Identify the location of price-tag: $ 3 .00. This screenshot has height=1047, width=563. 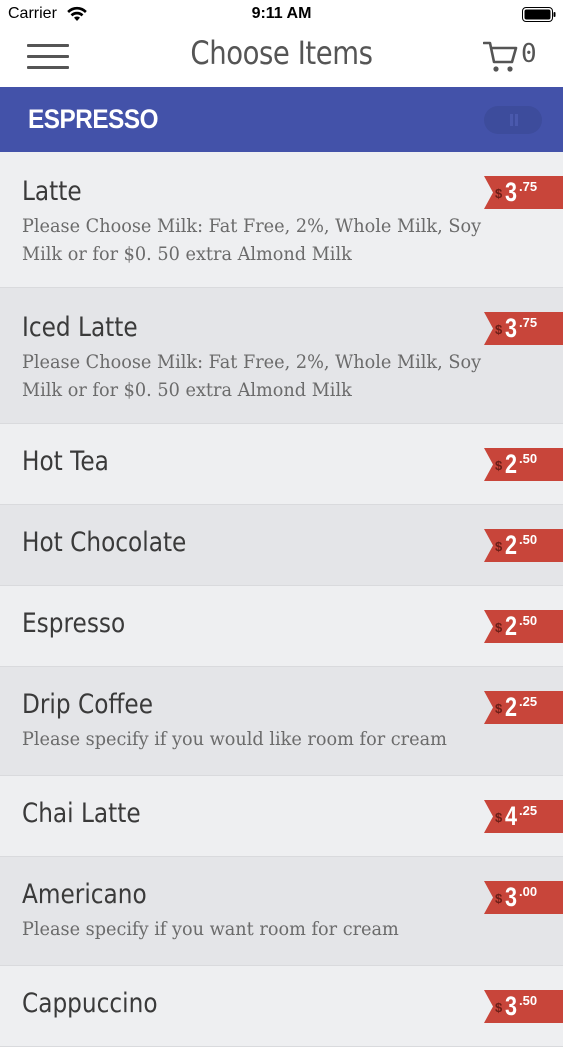
(523, 897).